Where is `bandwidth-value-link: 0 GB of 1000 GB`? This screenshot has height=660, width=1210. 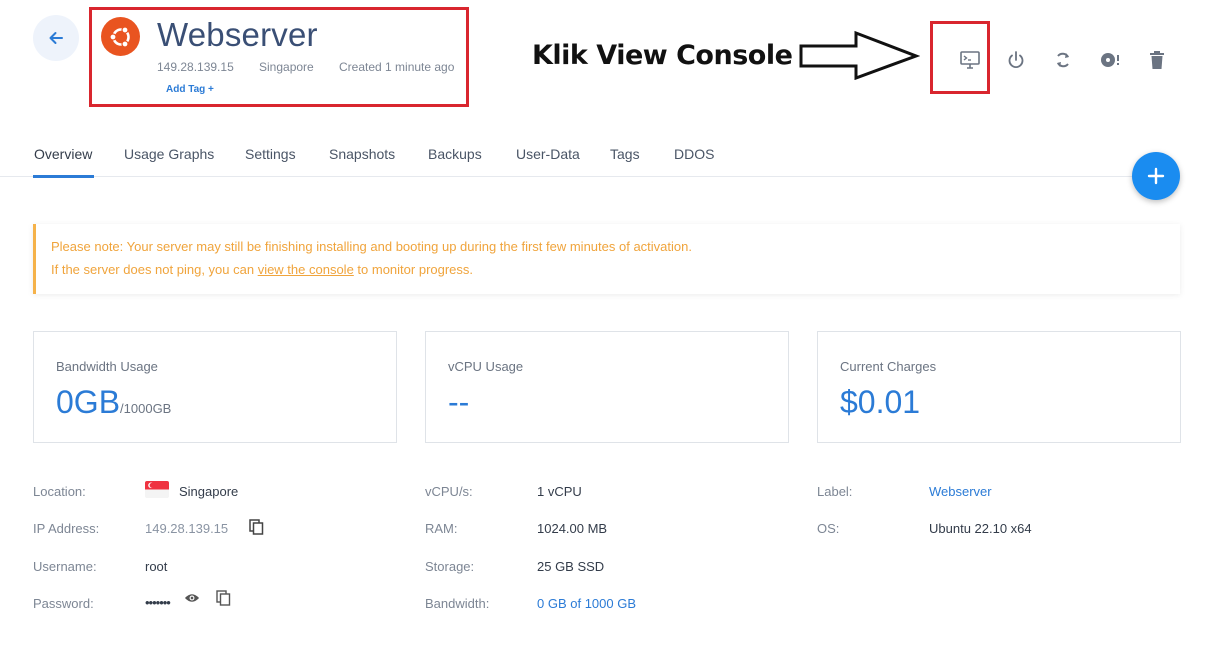
bandwidth-value-link: 0 GB of 1000 GB is located at coordinates (586, 603).